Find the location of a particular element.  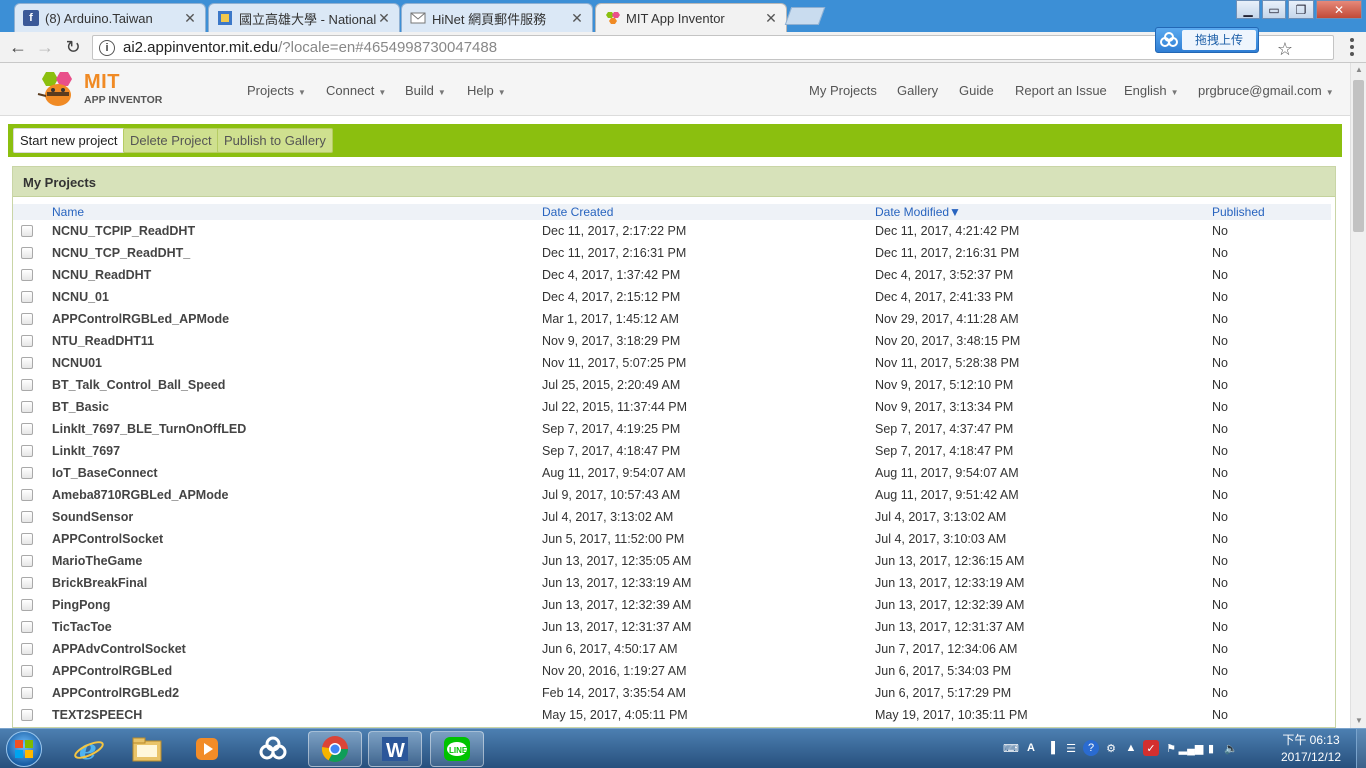

publish-gallery-button: Publish to Gallery is located at coordinates (275, 140).